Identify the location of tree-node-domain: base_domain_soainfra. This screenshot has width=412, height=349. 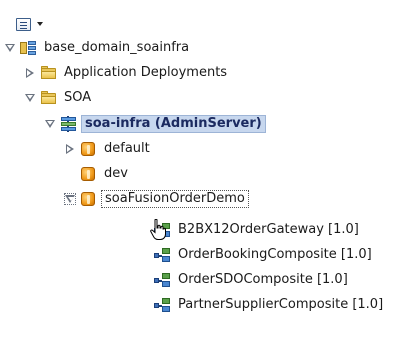
(98, 48).